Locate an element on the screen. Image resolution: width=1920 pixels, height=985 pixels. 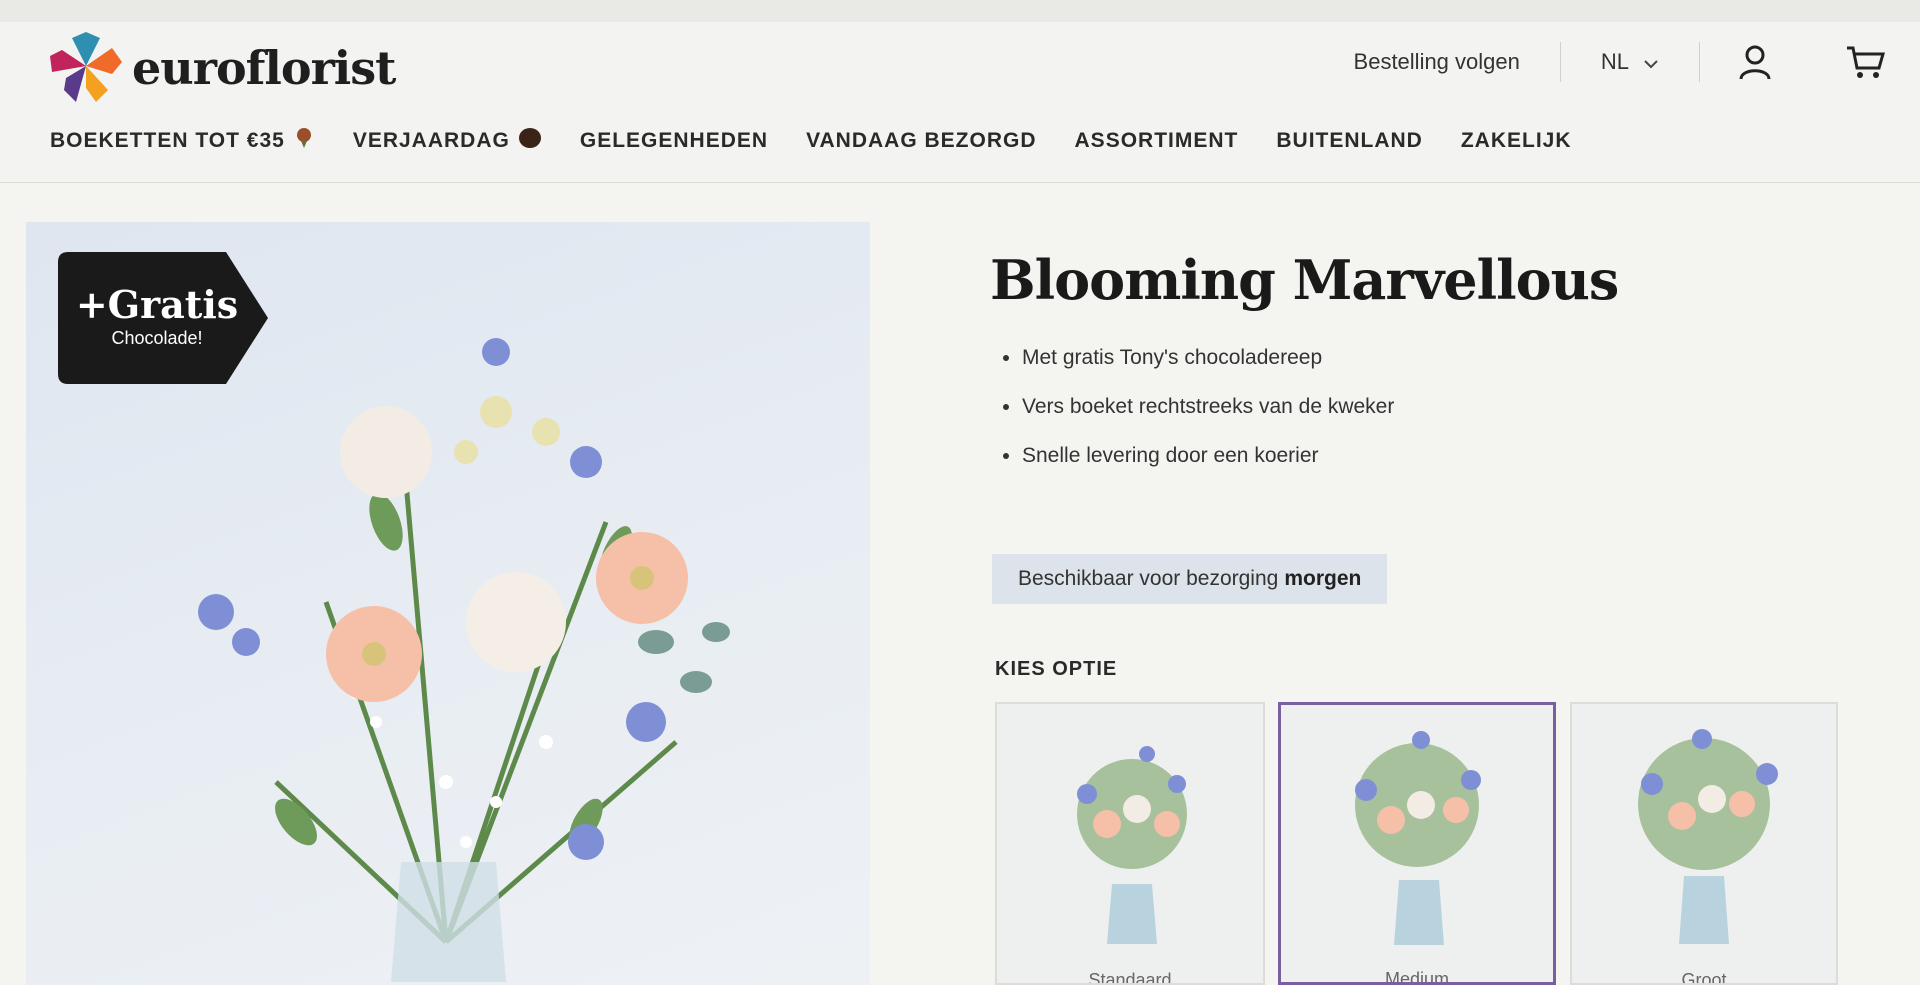
availability-text: Beschikbaar voor bezorging is located at coordinates (1148, 578).